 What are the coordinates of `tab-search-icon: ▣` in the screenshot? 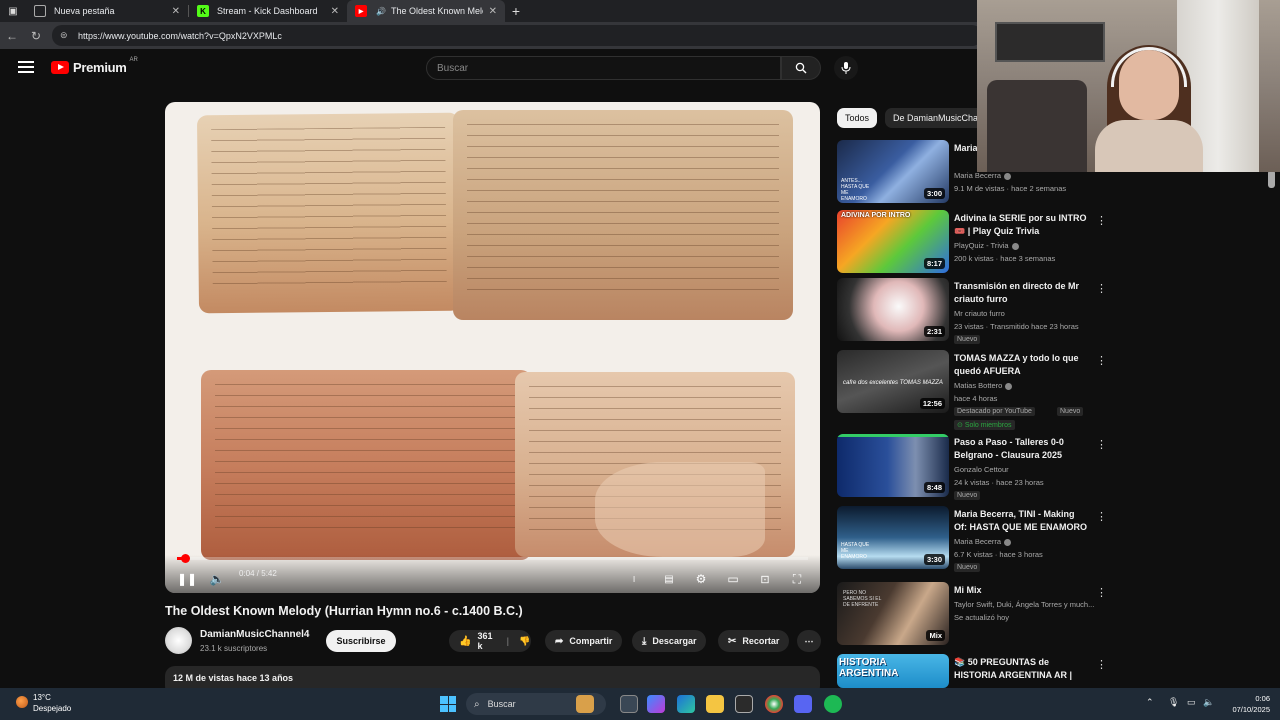 It's located at (13, 11).